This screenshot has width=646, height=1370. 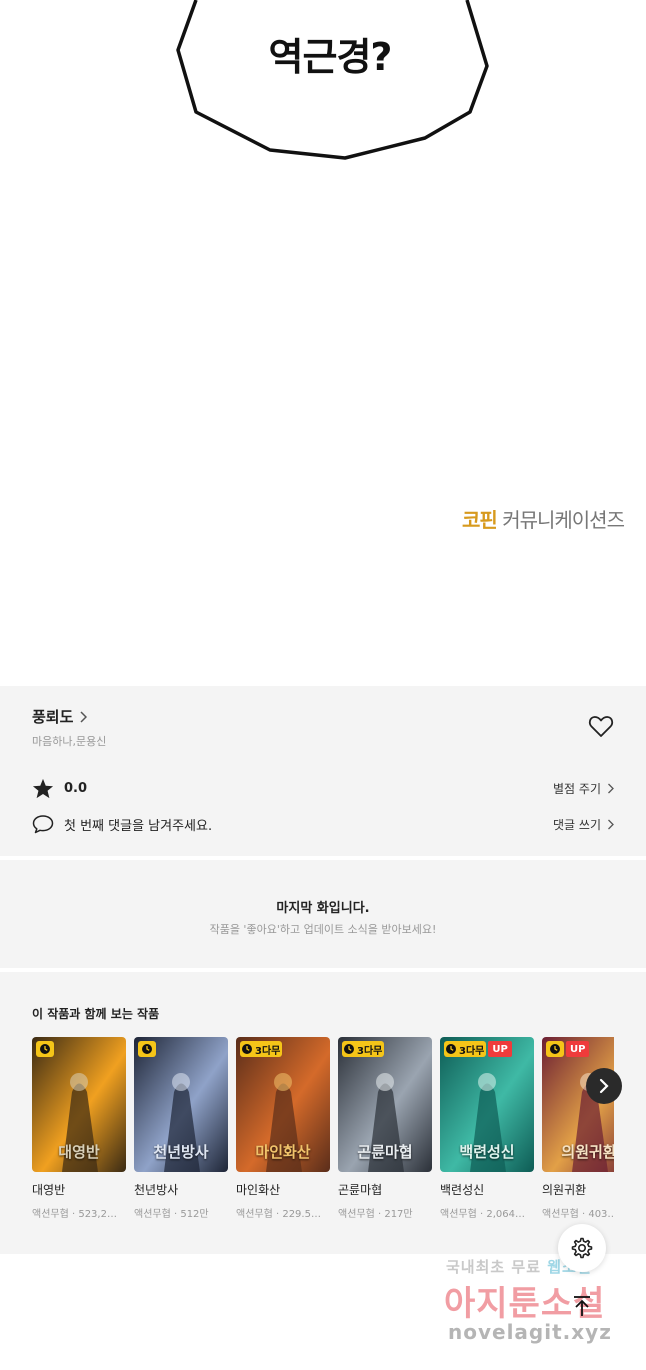 What do you see at coordinates (323, 929) in the screenshot?
I see `last-episode-subtitle: 작품을 '좋아요'하고 업데이트 소식을 받아보세요!` at bounding box center [323, 929].